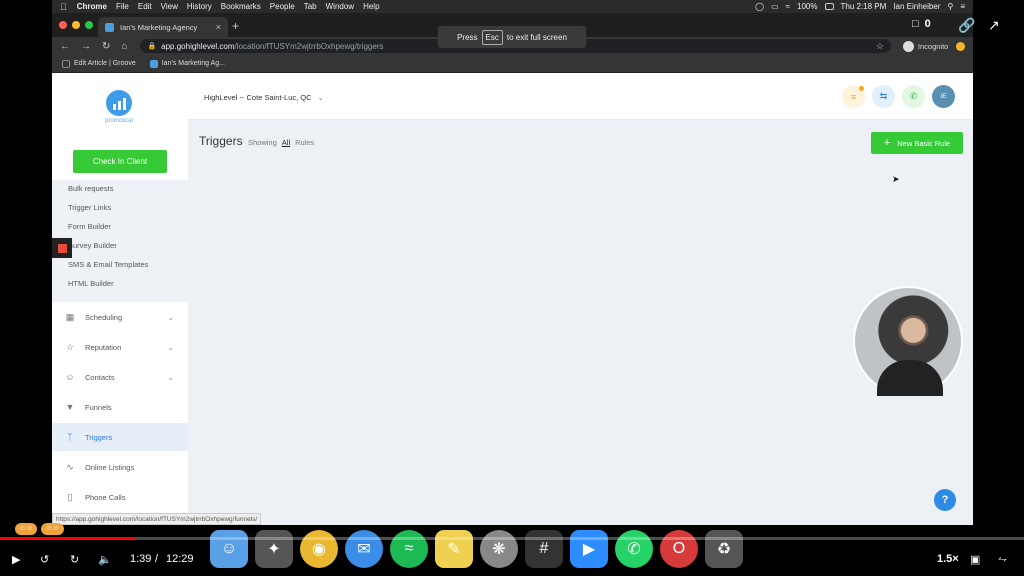 This screenshot has height=576, width=1024. I want to click on wifi-icon: ≈, so click(788, 6).